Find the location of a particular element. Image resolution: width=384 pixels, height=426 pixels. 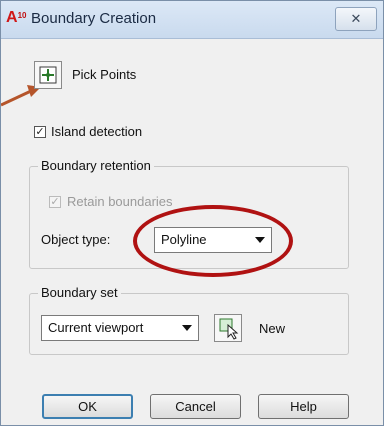

new-boundary-set-button is located at coordinates (228, 328).